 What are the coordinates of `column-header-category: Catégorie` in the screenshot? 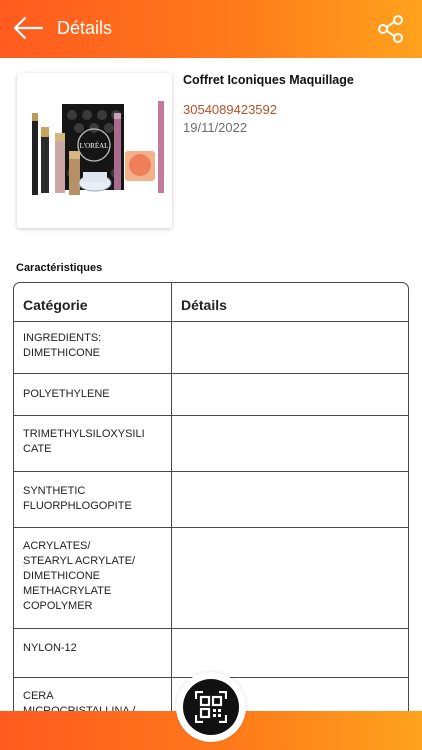 It's located at (93, 302).